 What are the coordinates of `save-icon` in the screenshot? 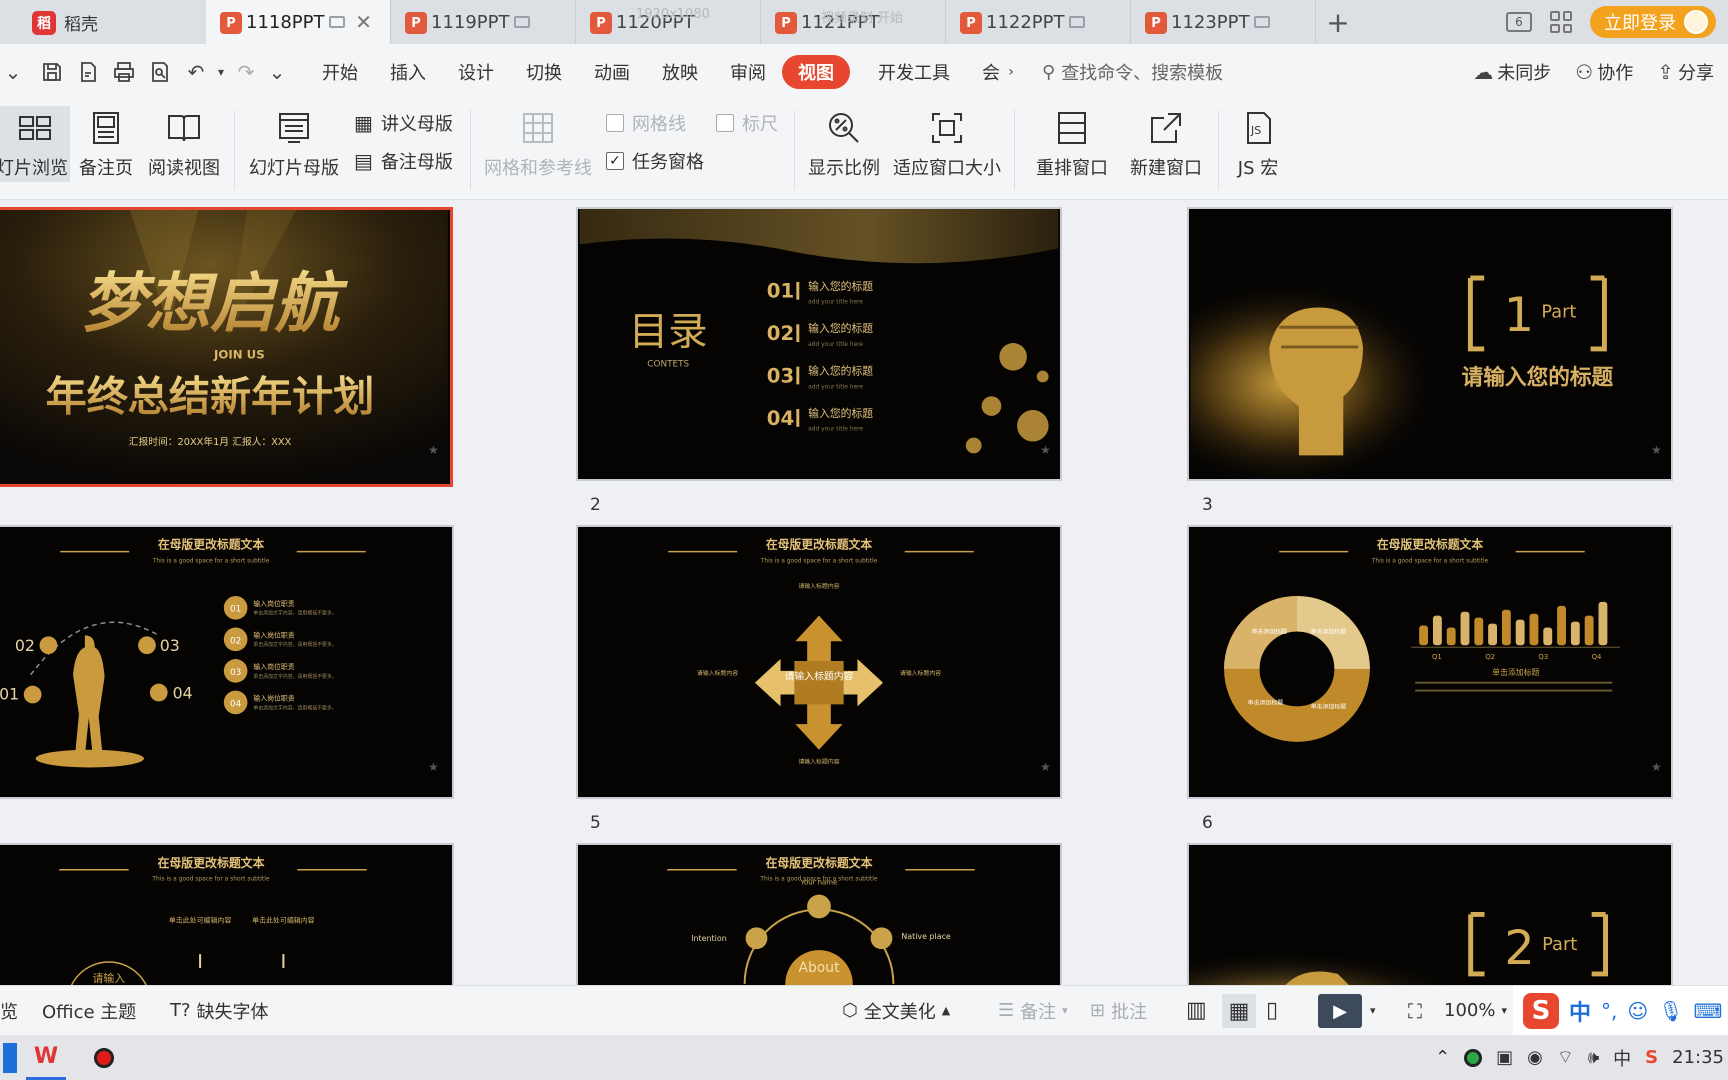 It's located at (52, 72).